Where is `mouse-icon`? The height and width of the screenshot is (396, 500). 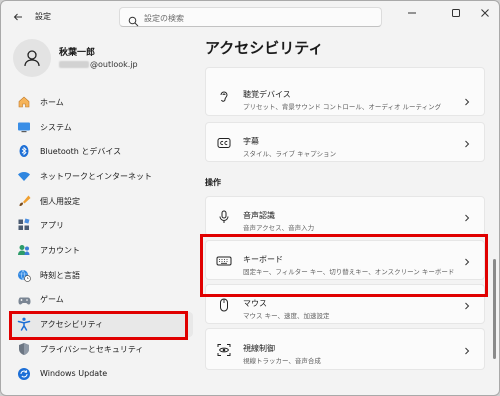 mouse-icon is located at coordinates (224, 305).